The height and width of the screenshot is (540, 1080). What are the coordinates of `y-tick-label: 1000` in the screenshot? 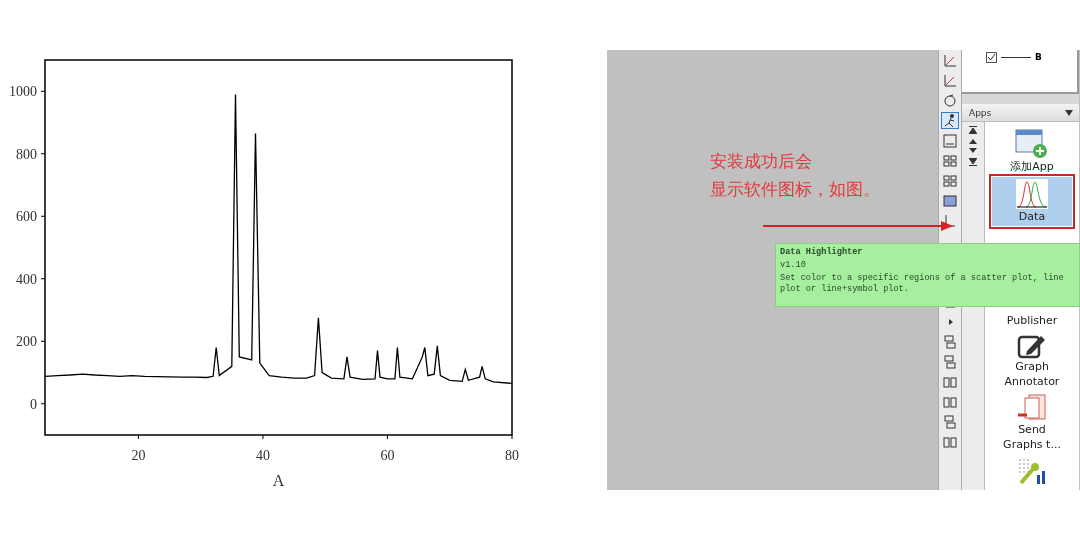 It's located at (23, 92).